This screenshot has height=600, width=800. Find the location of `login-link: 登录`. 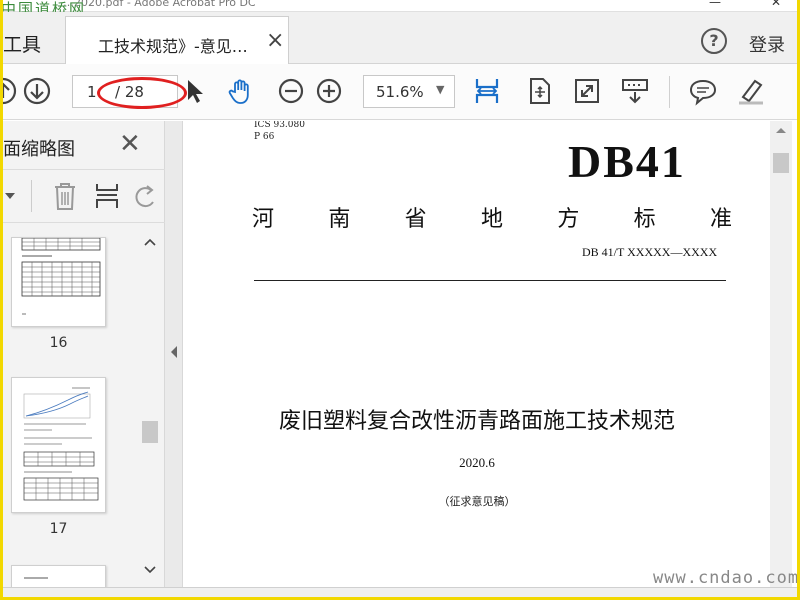

login-link: 登录 is located at coordinates (767, 44).